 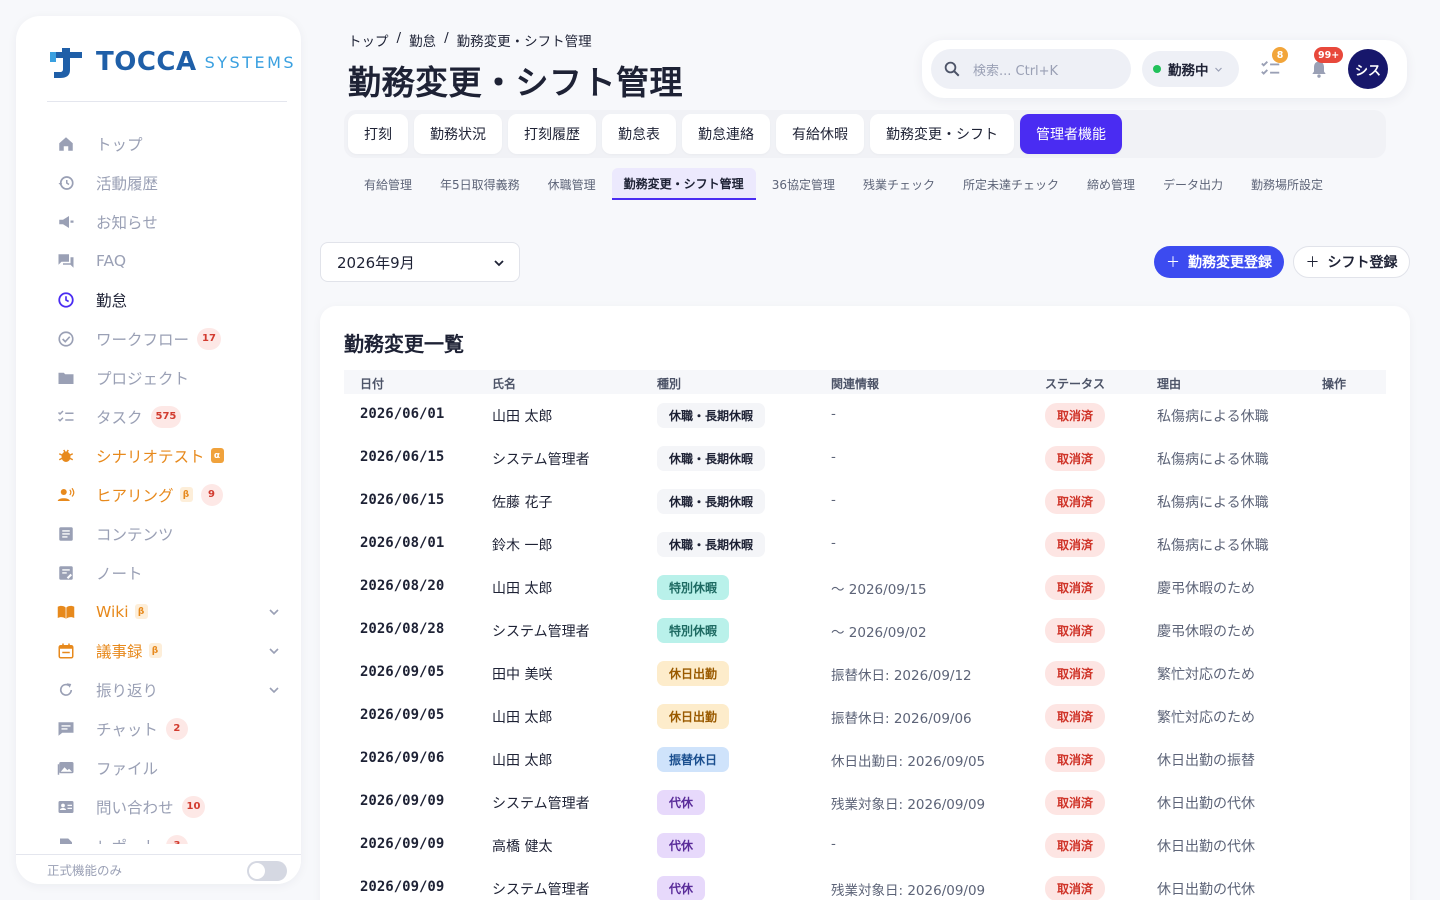 I want to click on column-header-type: 種別, so click(x=669, y=383).